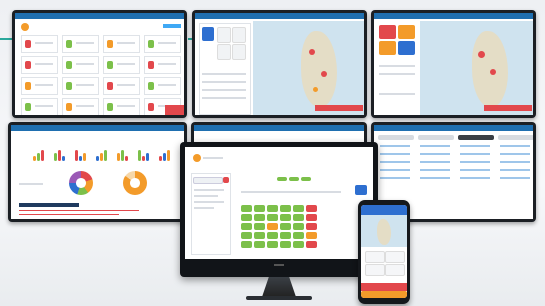  What do you see at coordinates (279, 287) in the screenshot?
I see `monitor-stand` at bounding box center [279, 287].